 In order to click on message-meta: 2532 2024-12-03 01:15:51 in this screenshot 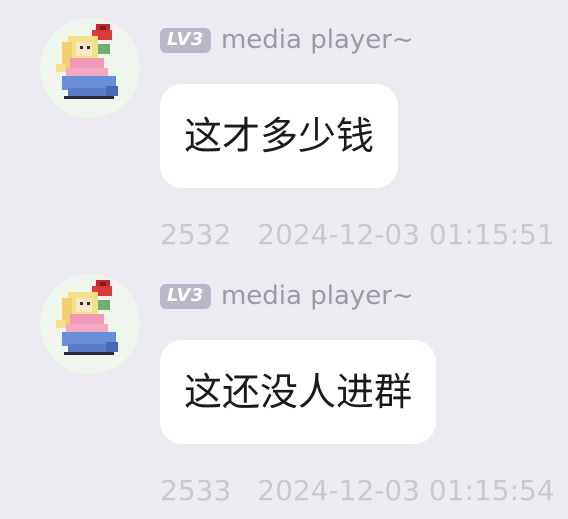, I will do `click(357, 235)`.